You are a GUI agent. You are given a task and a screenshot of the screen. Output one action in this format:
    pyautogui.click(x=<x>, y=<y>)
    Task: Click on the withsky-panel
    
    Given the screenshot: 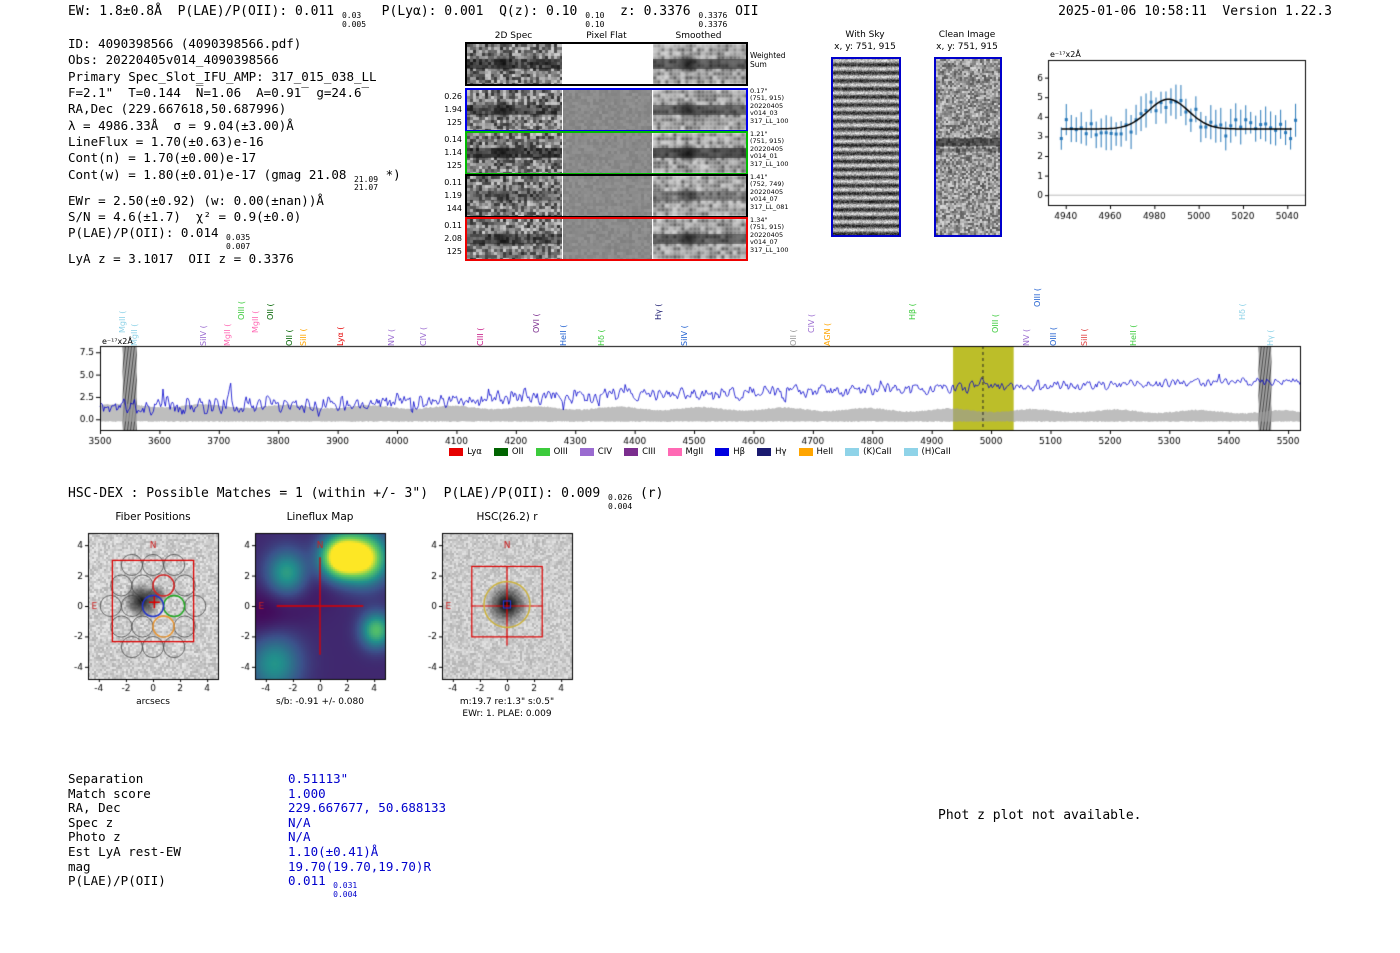 What is the action you would take?
    pyautogui.click(x=866, y=147)
    